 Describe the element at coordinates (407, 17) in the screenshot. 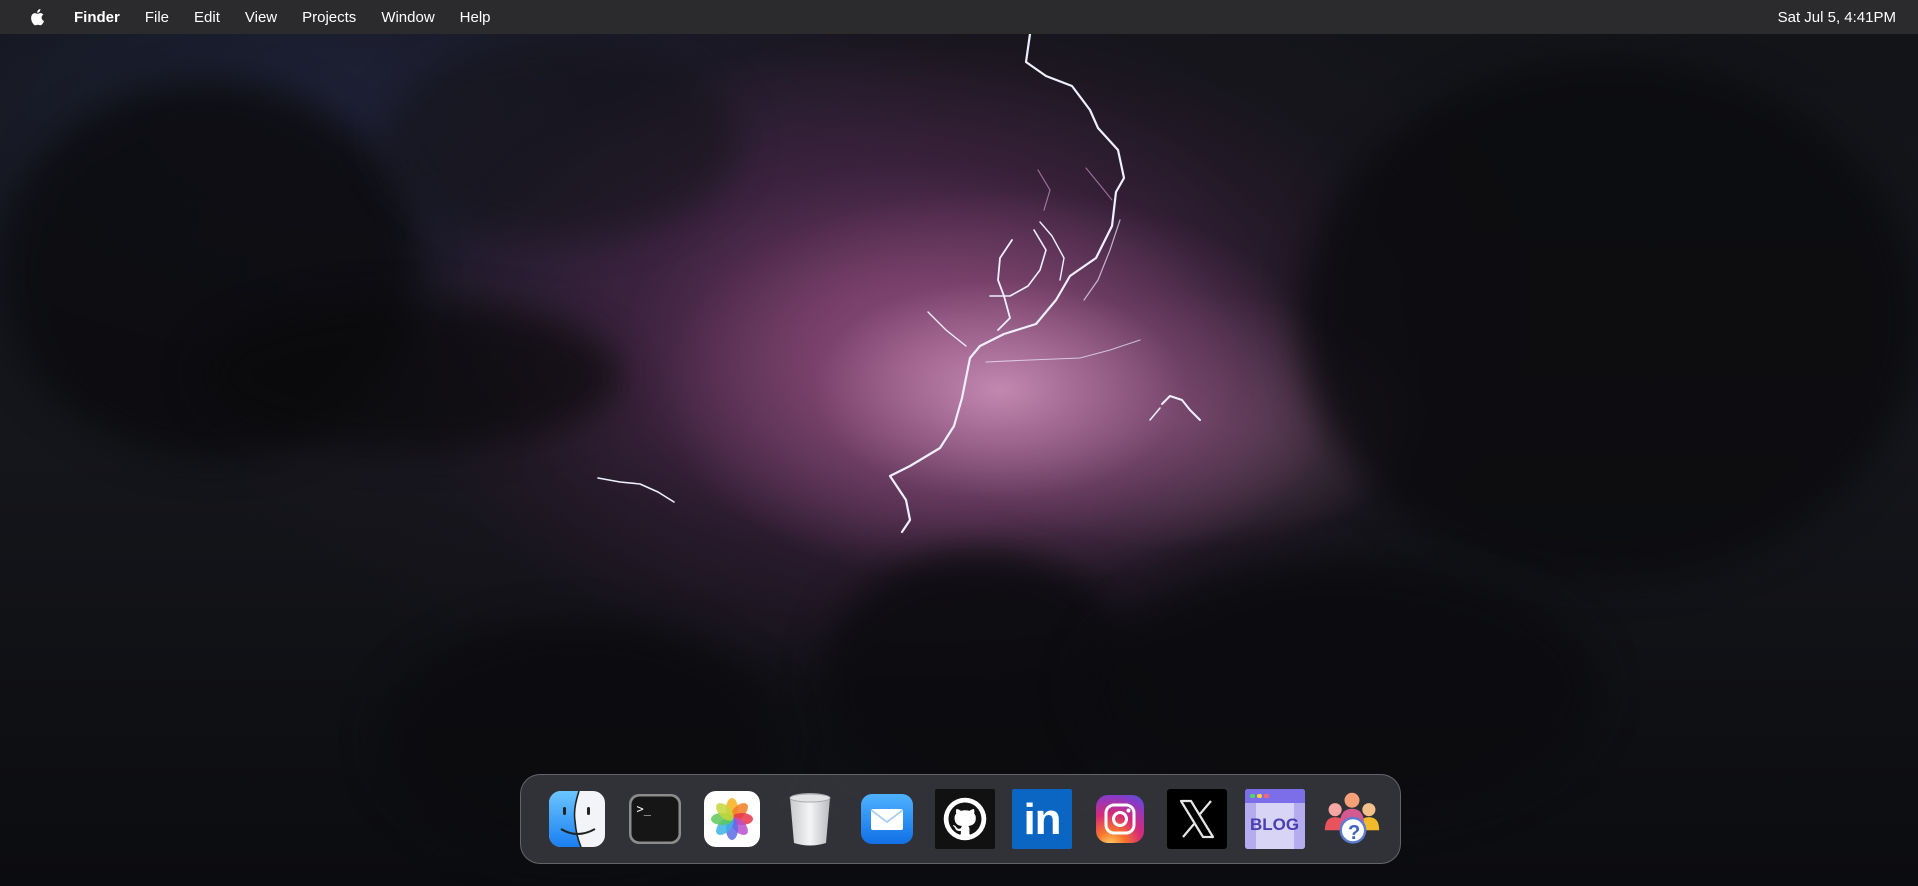

I see `menu-window: Window` at that location.